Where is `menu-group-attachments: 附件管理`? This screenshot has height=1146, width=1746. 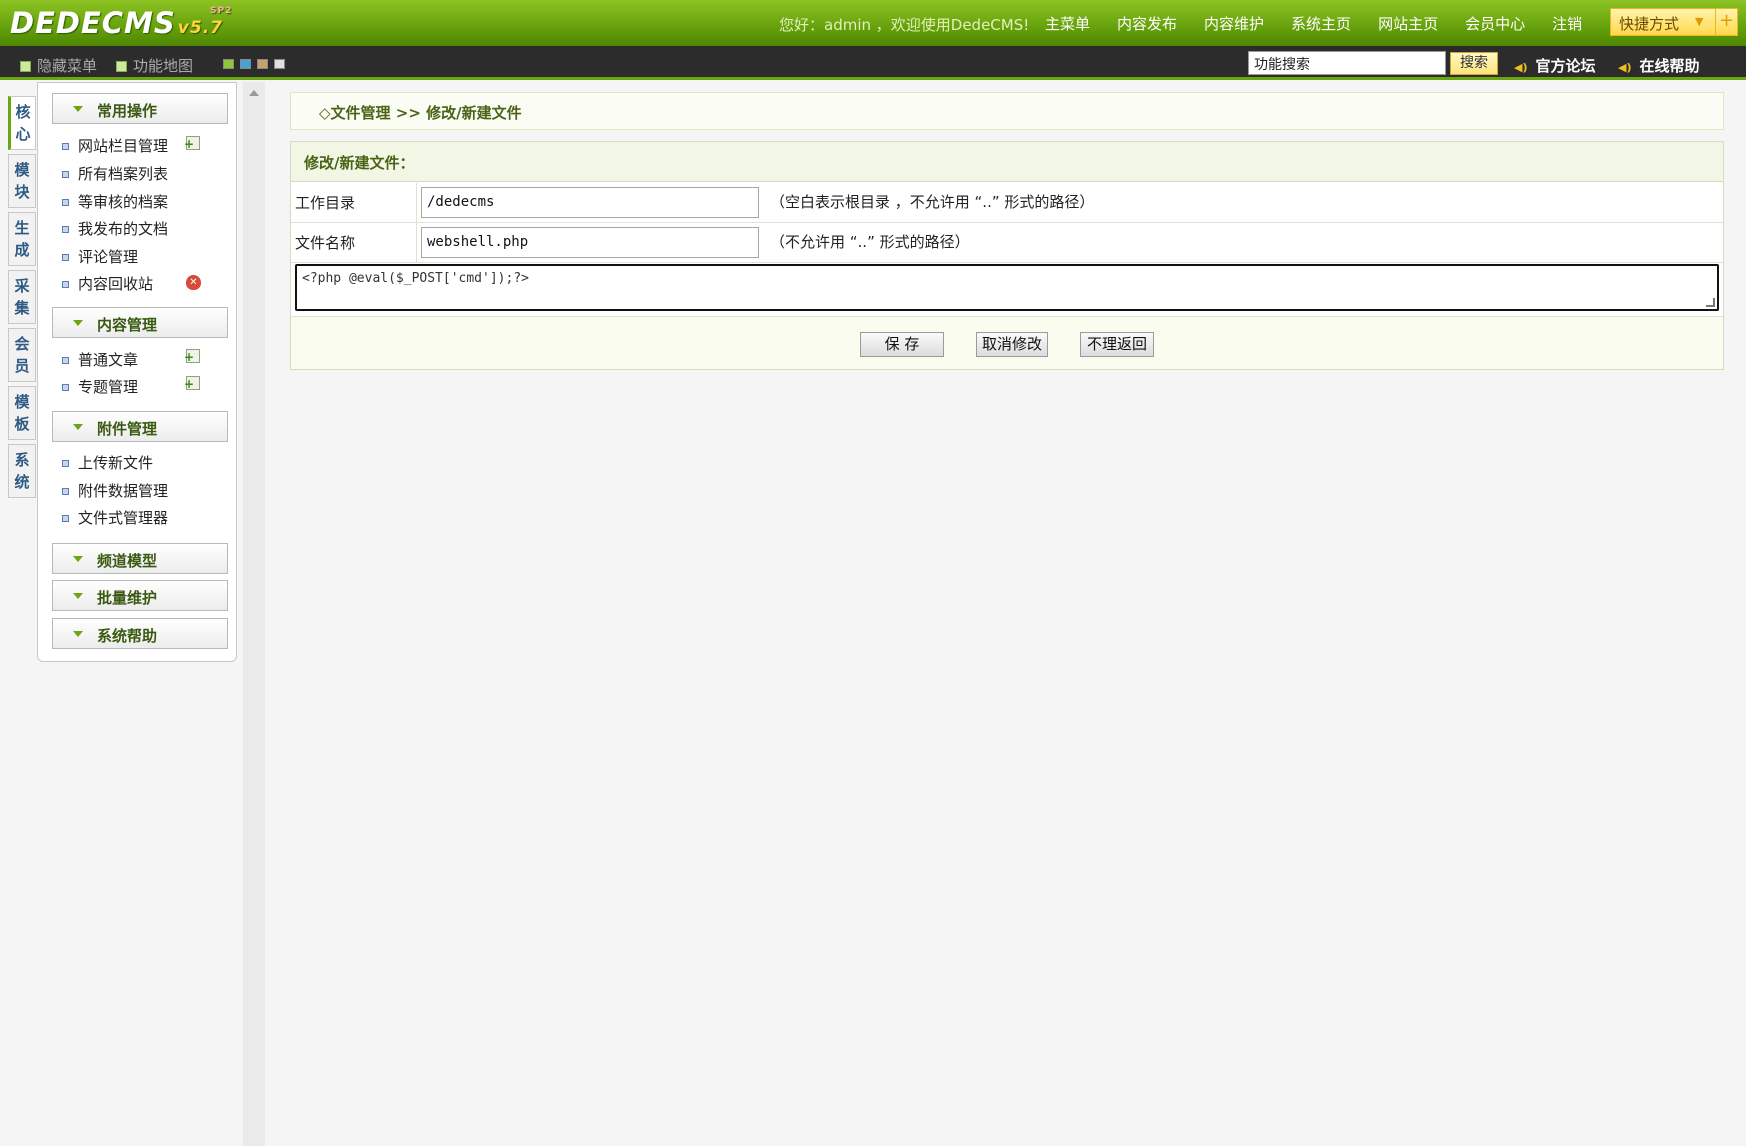
menu-group-attachments: 附件管理 is located at coordinates (140, 426).